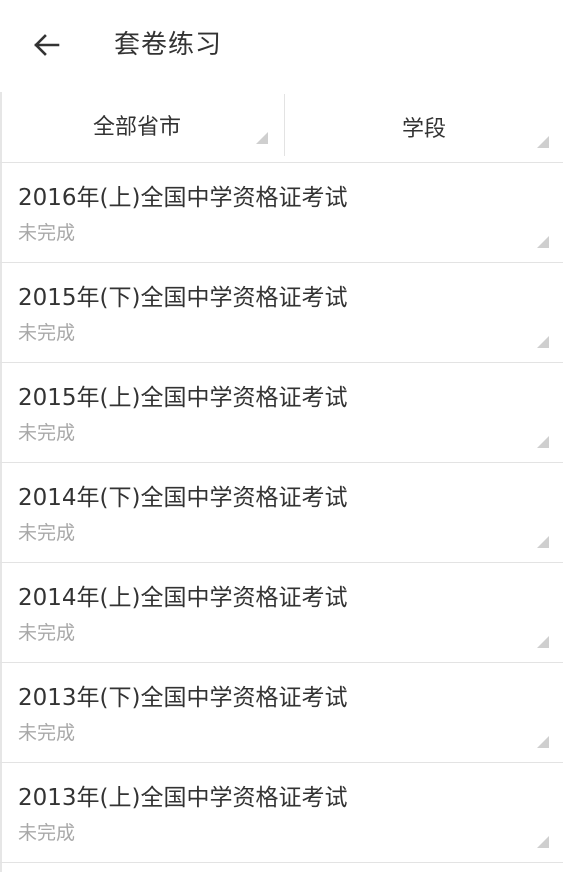  Describe the element at coordinates (423, 129) in the screenshot. I see `stage-filter-label: 学段` at that location.